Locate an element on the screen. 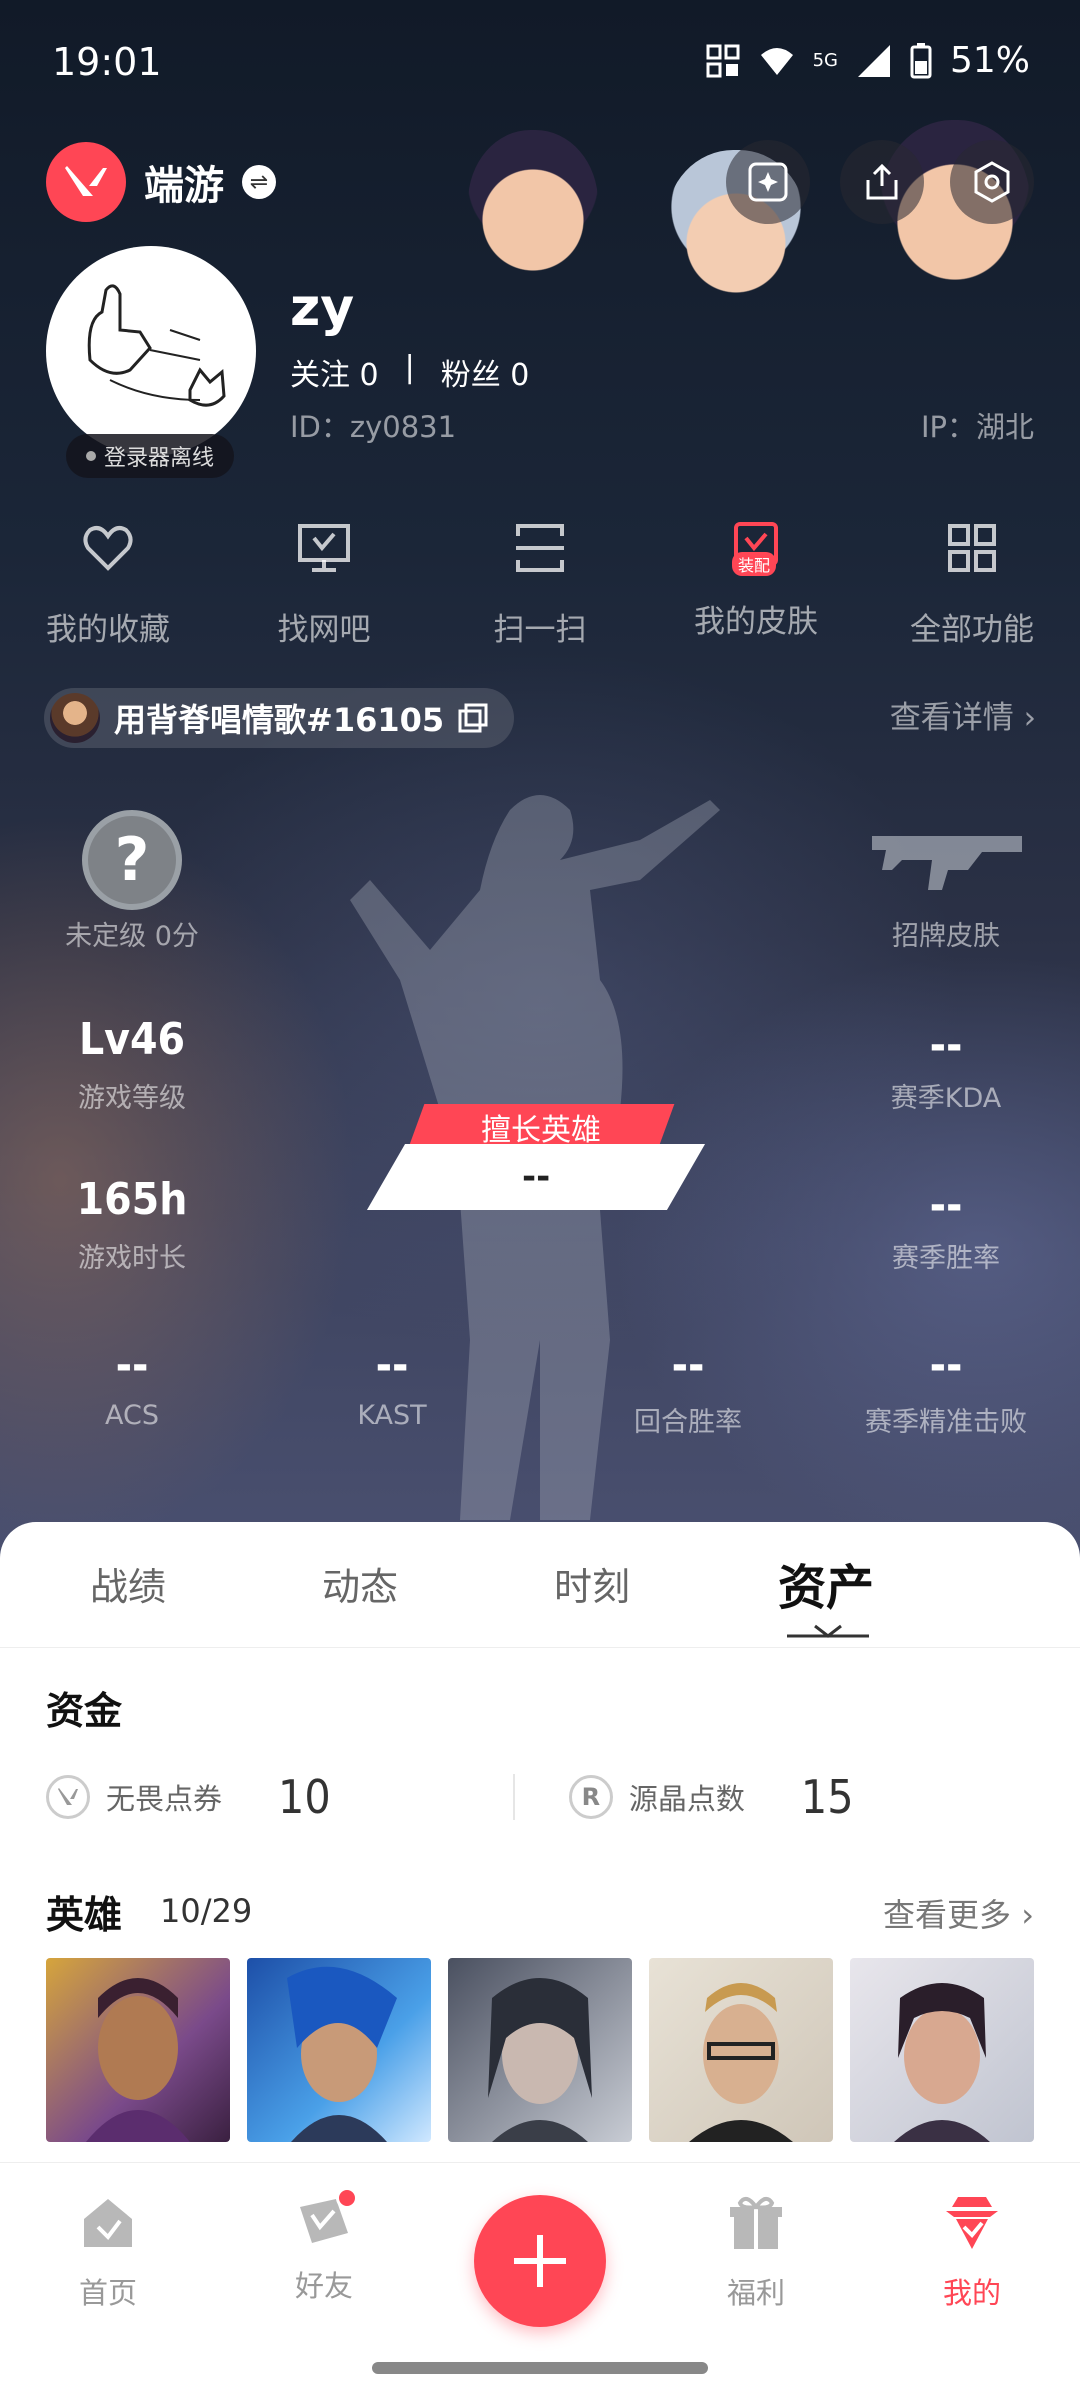  valorant-points-value: 10 is located at coordinates (304, 1797).